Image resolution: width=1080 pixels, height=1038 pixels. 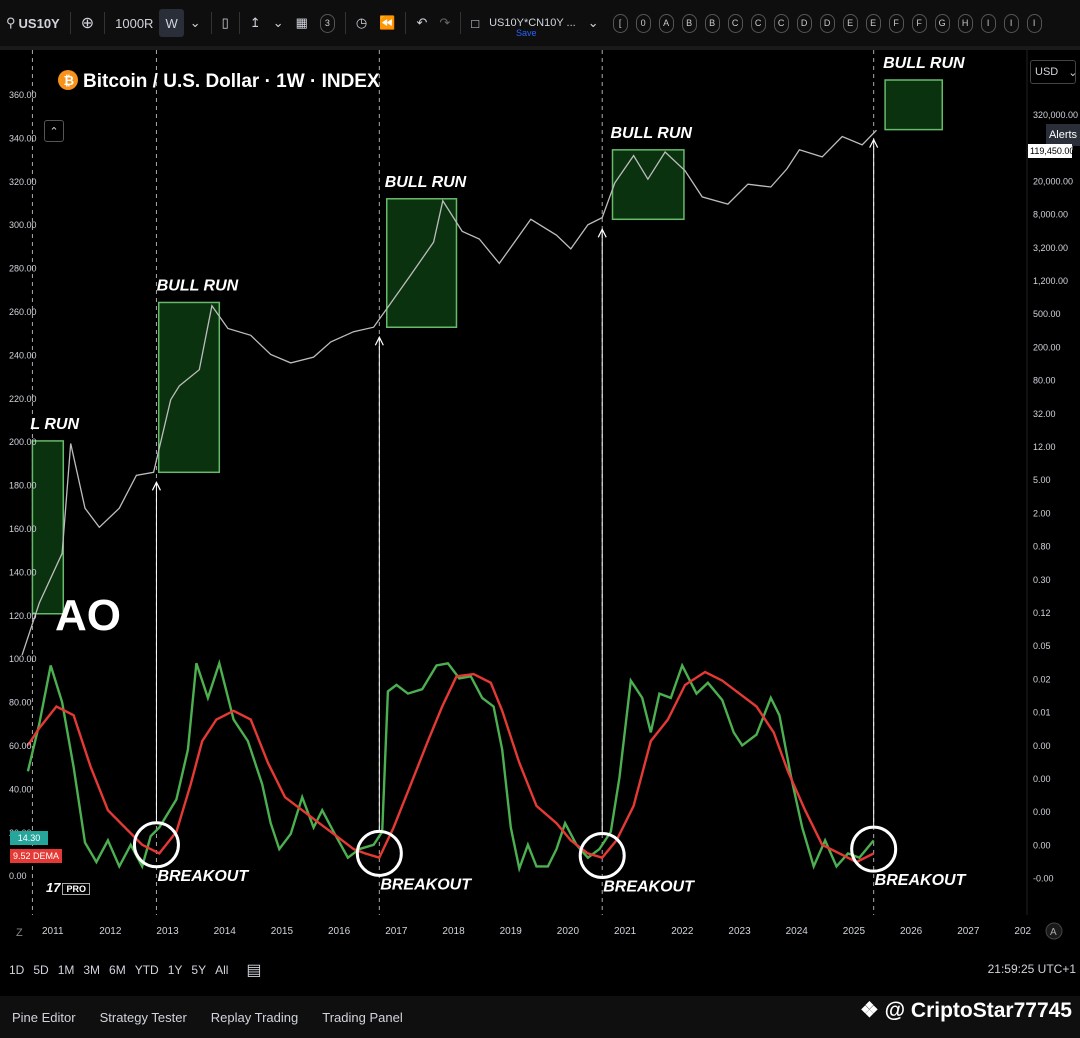 What do you see at coordinates (54, 131) in the screenshot?
I see `collapse-legend-button: ⌃` at bounding box center [54, 131].